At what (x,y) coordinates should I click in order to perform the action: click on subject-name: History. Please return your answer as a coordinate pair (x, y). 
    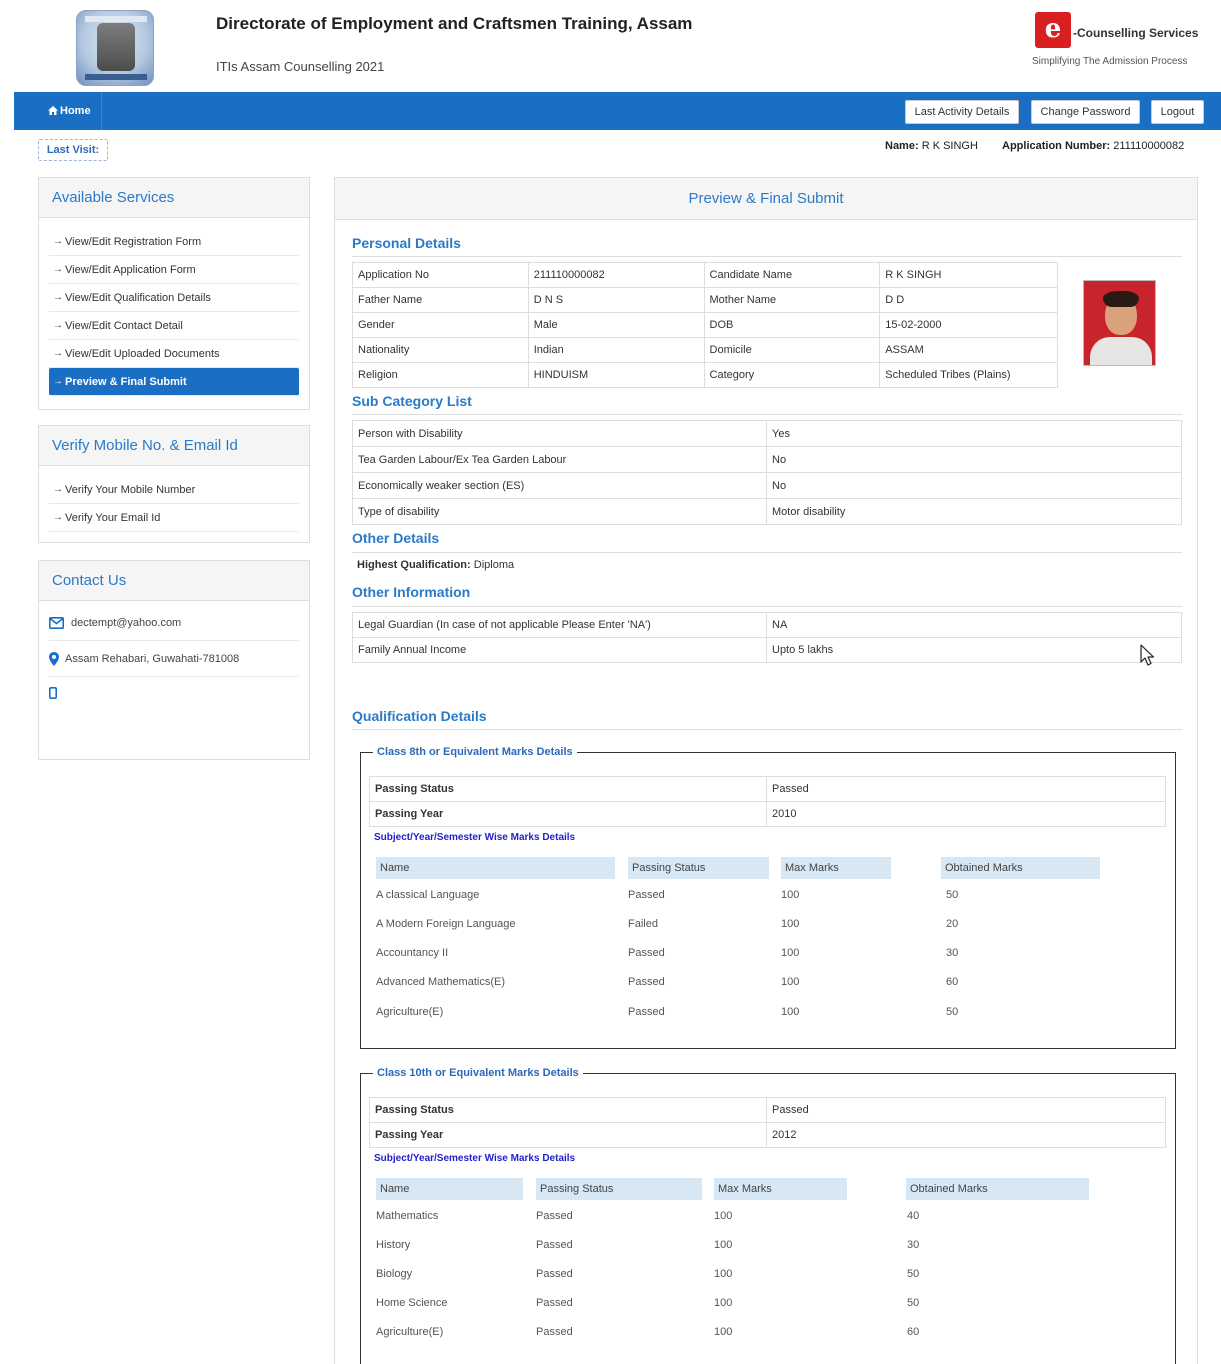
    Looking at the image, I should click on (393, 1245).